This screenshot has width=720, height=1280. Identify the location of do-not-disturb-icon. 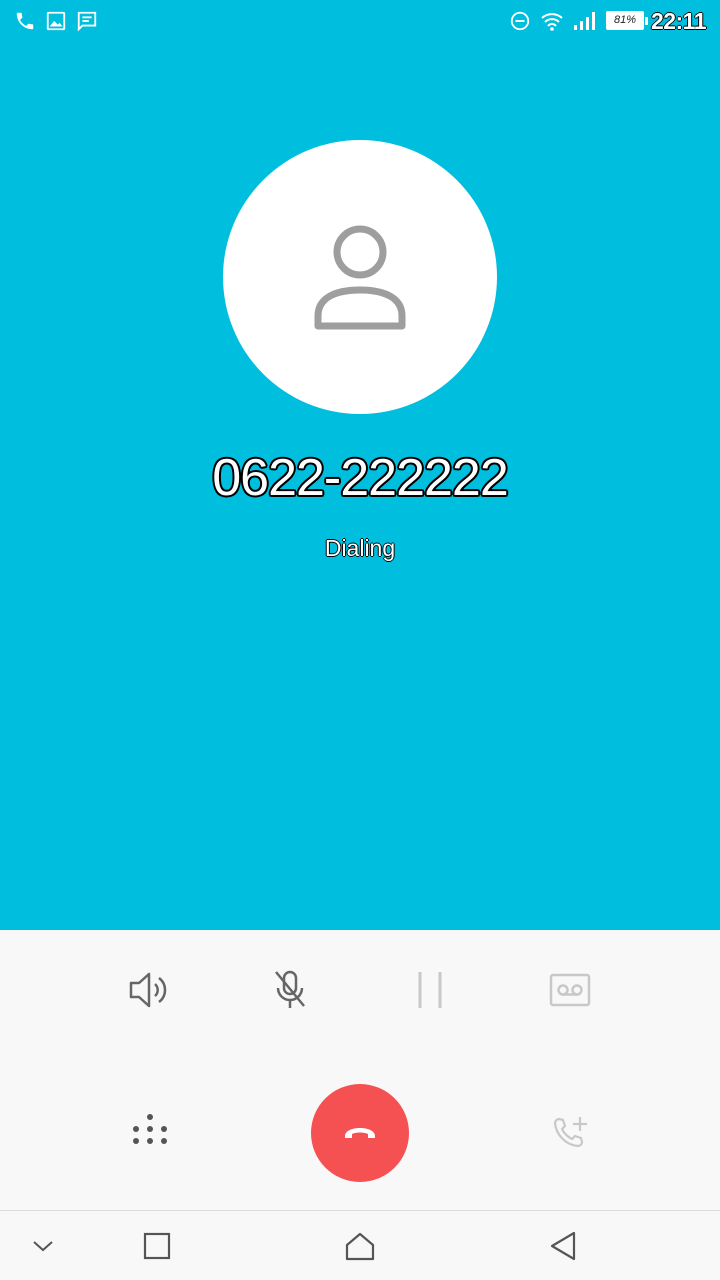
(520, 23).